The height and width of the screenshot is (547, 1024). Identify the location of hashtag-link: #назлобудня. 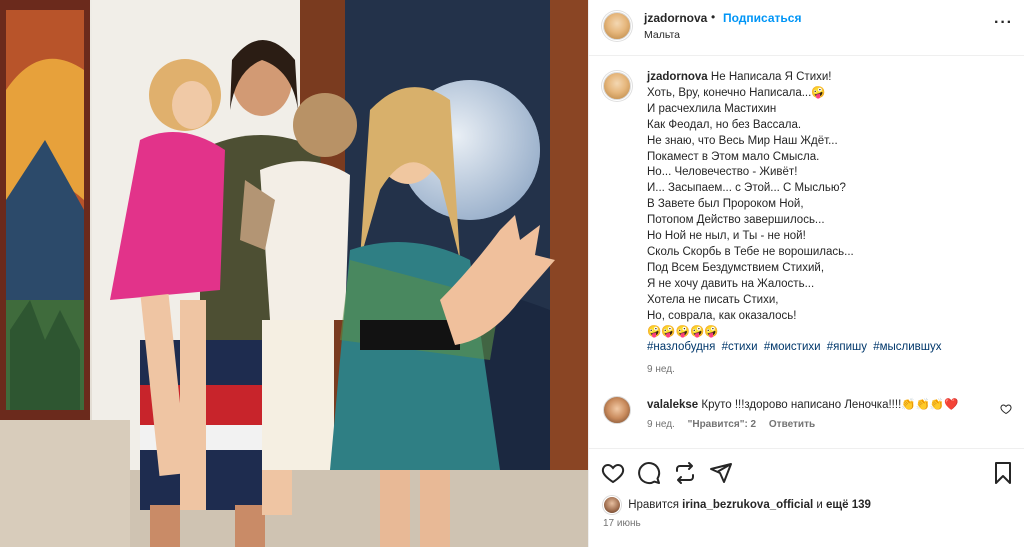
(681, 347).